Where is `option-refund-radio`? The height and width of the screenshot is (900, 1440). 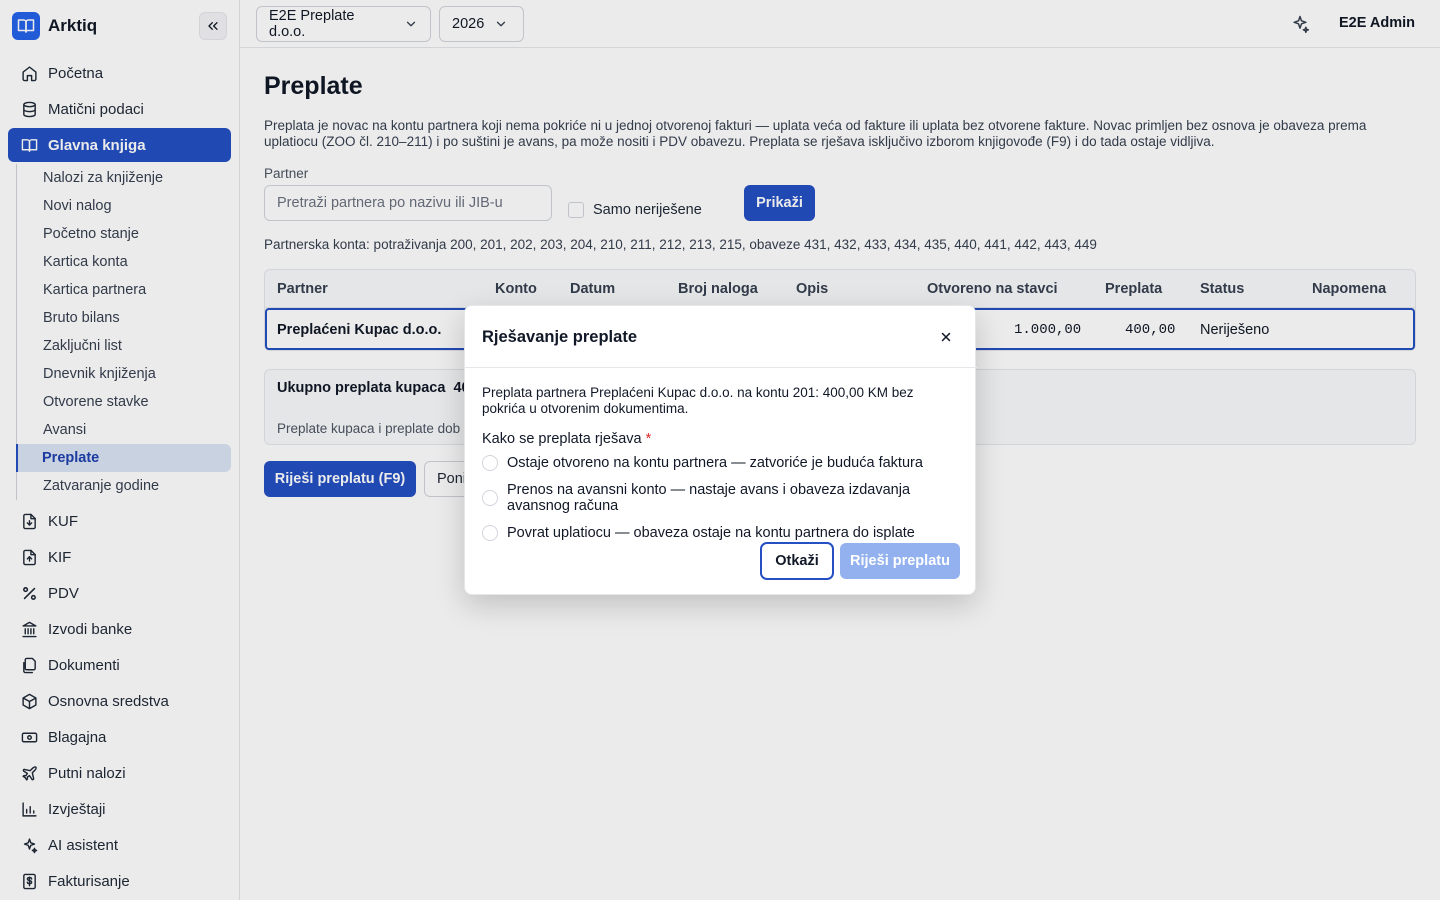 option-refund-radio is located at coordinates (490, 533).